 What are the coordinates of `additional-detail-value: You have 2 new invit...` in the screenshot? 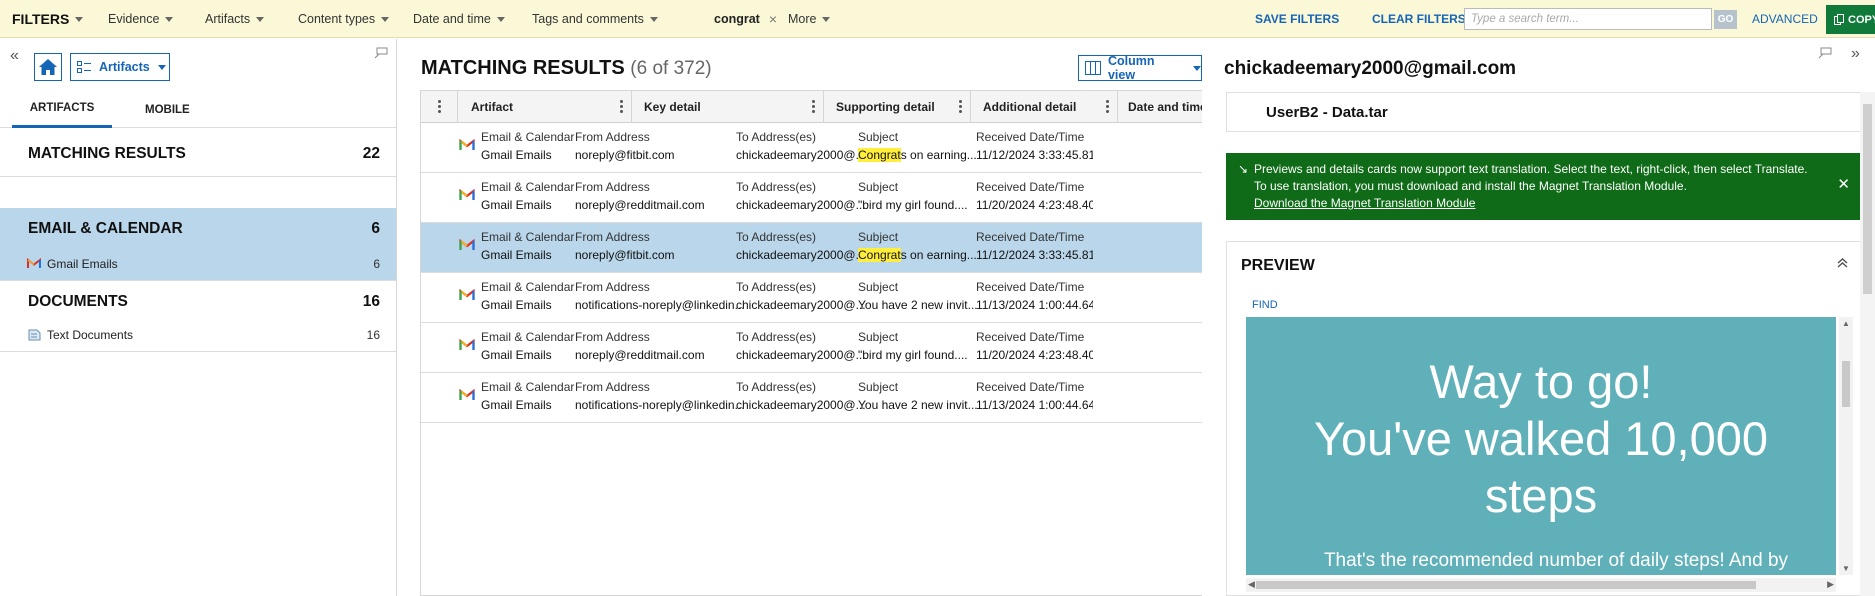 It's located at (918, 305).